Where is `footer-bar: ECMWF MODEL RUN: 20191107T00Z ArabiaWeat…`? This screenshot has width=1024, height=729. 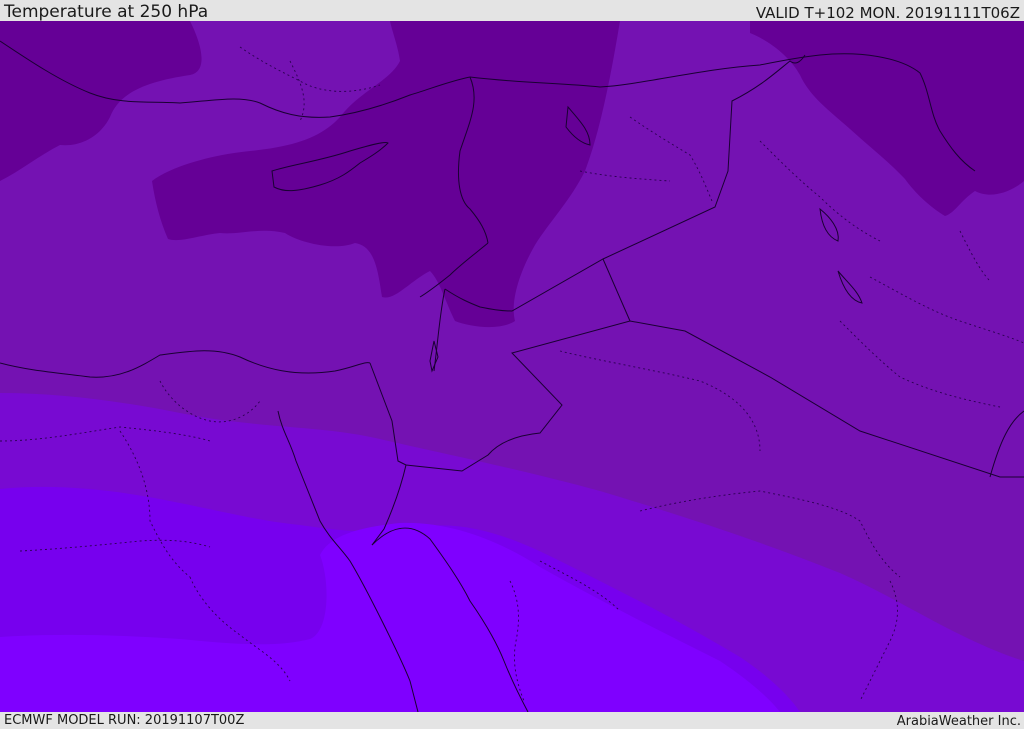 footer-bar: ECMWF MODEL RUN: 20191107T00Z ArabiaWeat… is located at coordinates (512, 720).